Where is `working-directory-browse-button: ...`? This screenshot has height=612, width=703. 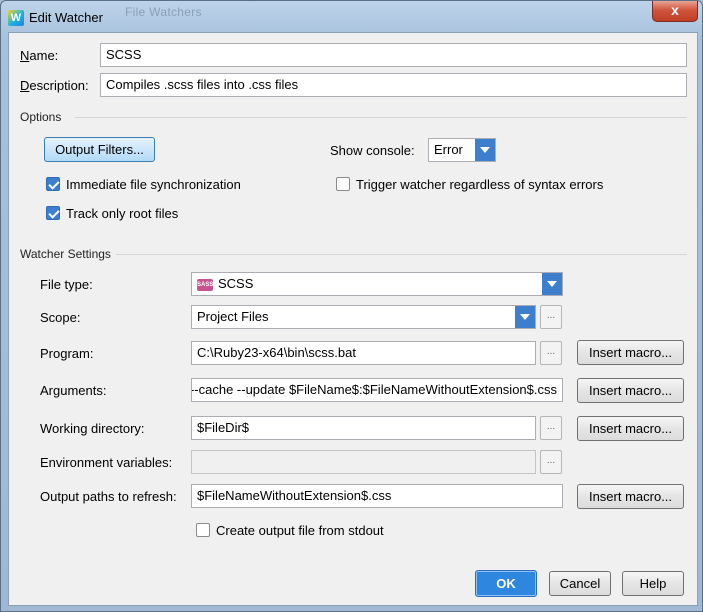 working-directory-browse-button: ... is located at coordinates (551, 428).